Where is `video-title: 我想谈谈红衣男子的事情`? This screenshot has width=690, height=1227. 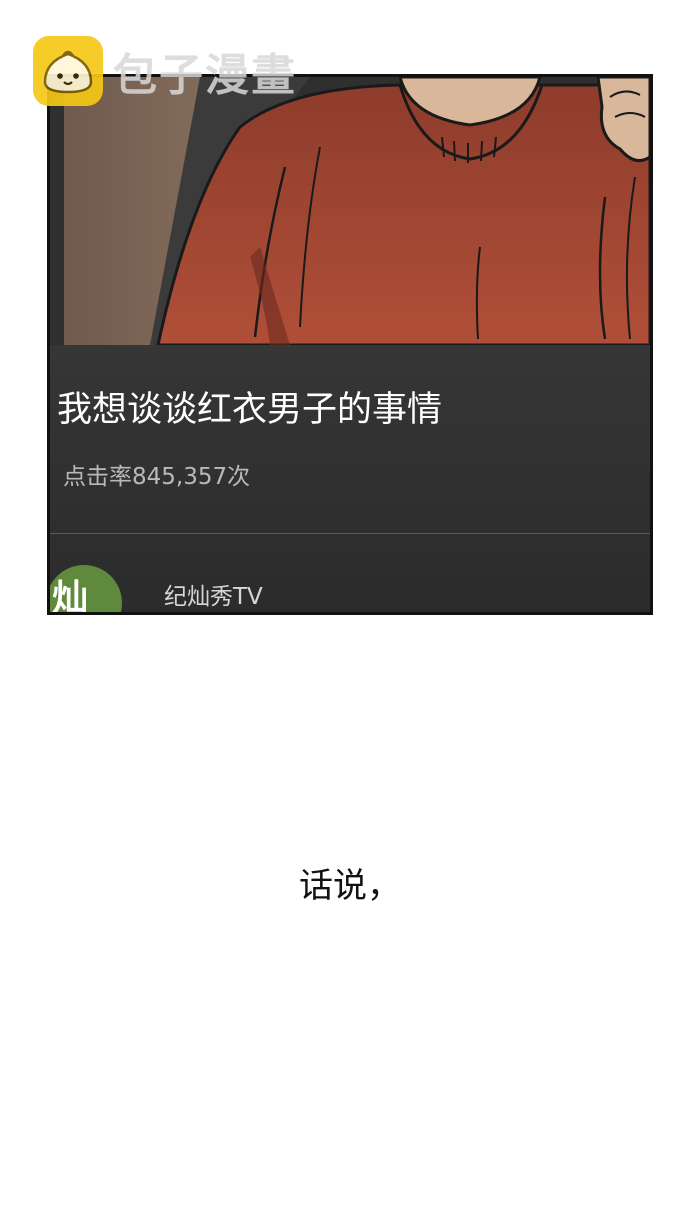
video-title: 我想谈谈红衣男子的事情 is located at coordinates (250, 410).